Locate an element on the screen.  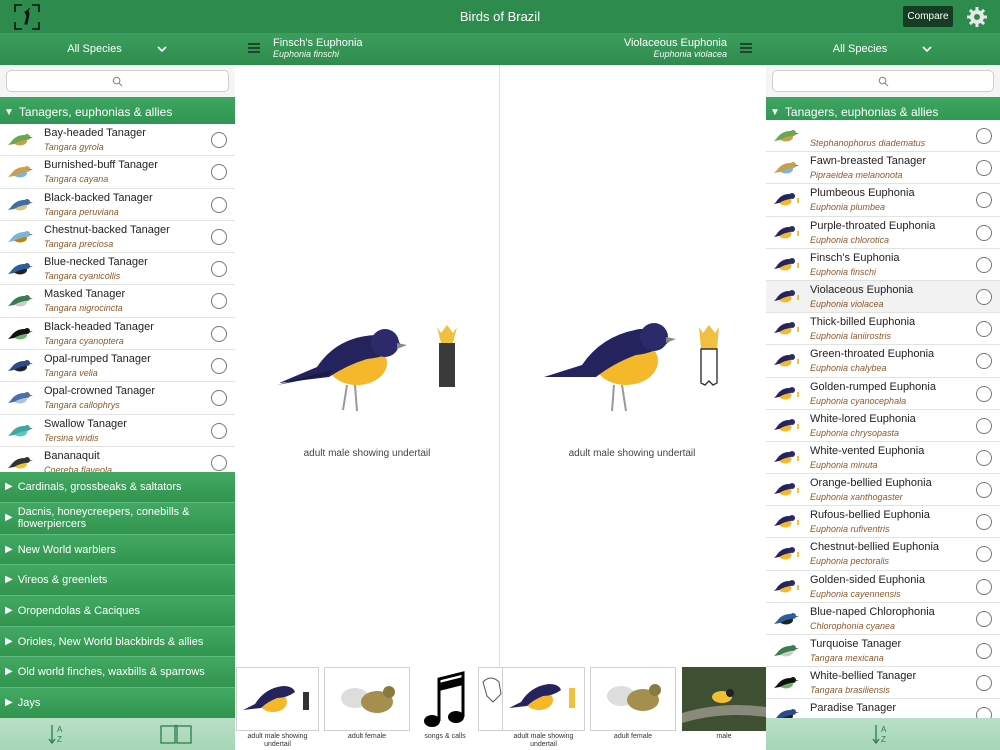
left-search-input is located at coordinates (117, 81).